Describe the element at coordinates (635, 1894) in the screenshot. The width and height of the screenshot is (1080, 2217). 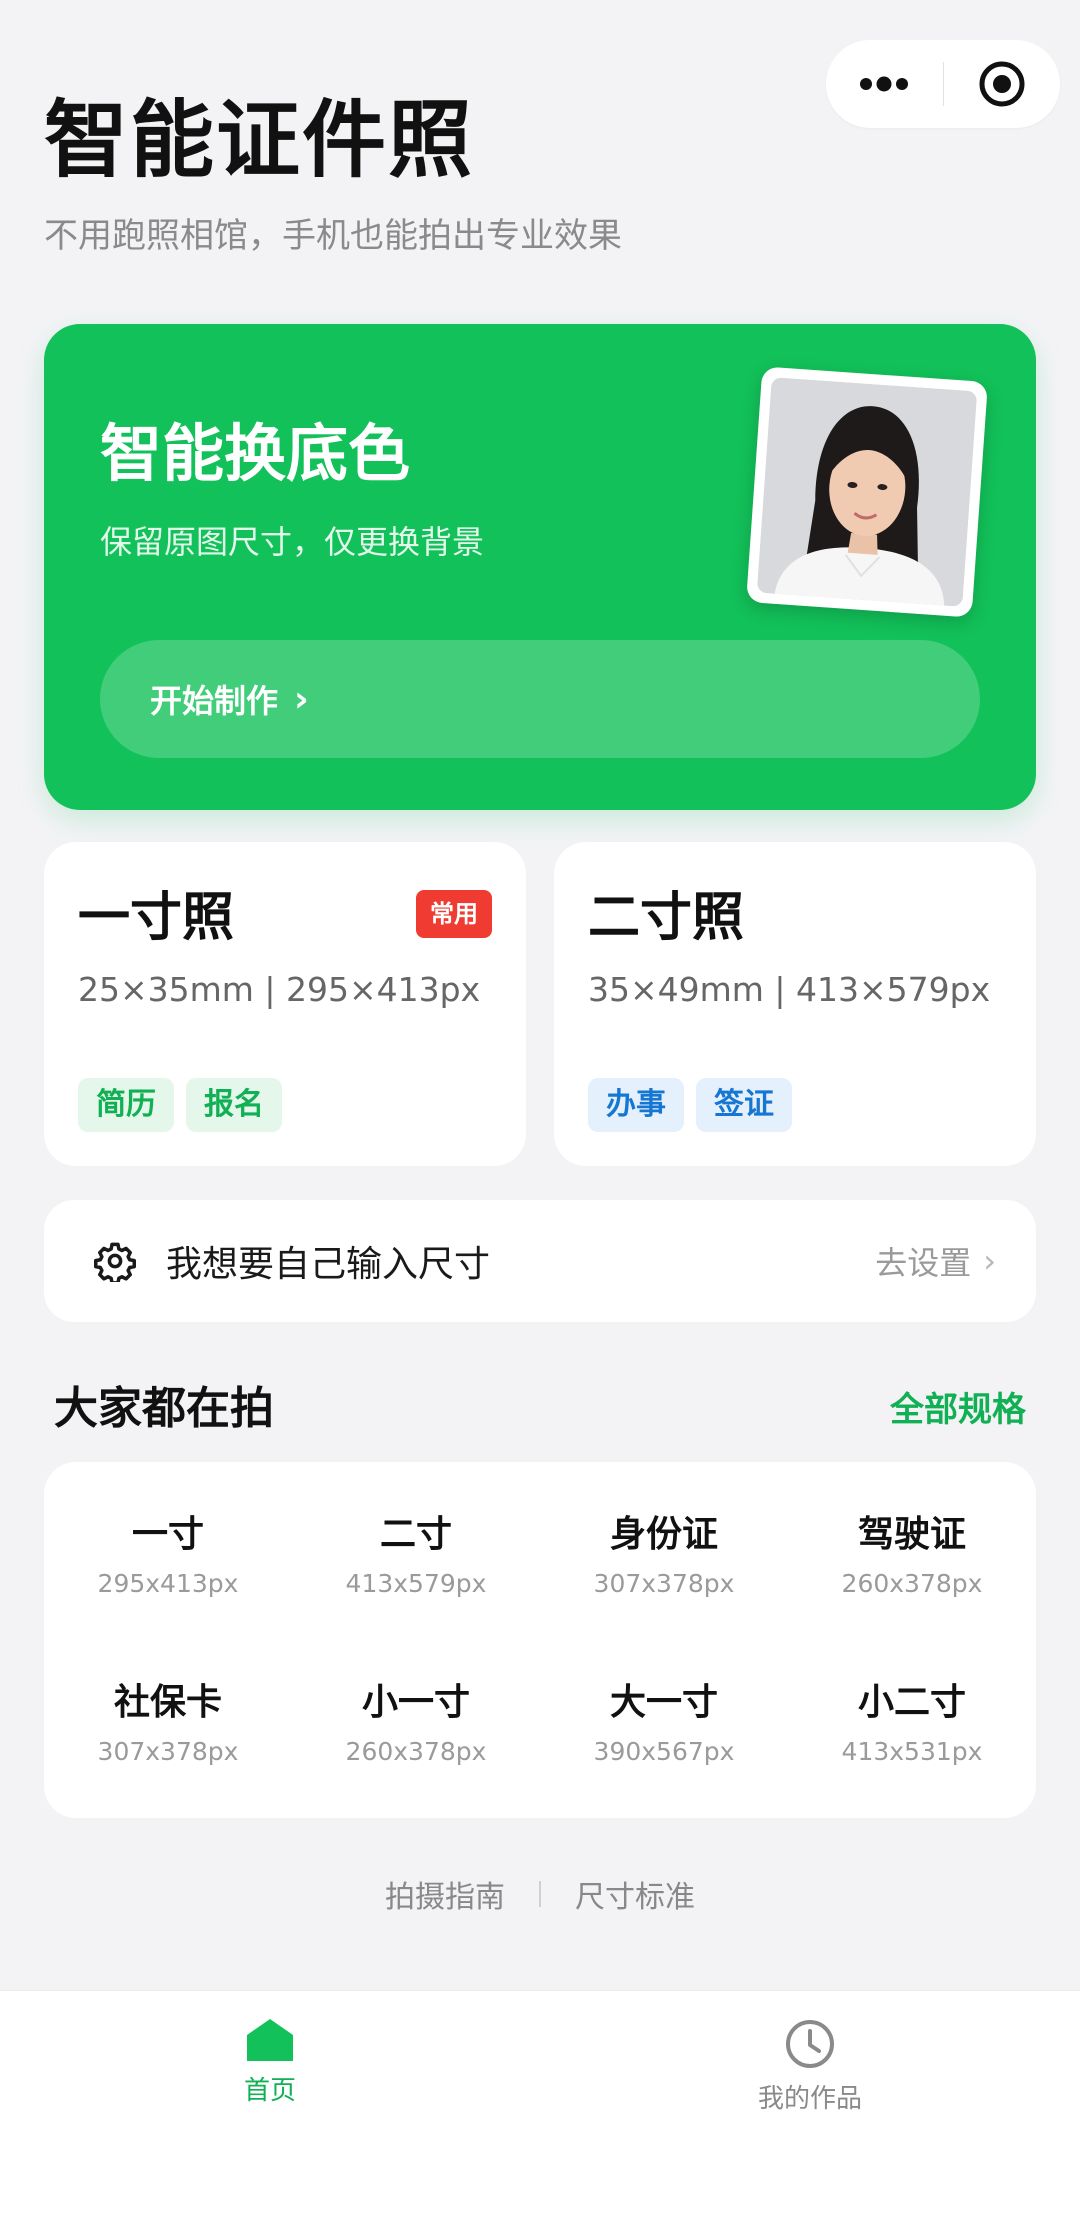
I see `size-standard-link: 尺寸标准` at that location.